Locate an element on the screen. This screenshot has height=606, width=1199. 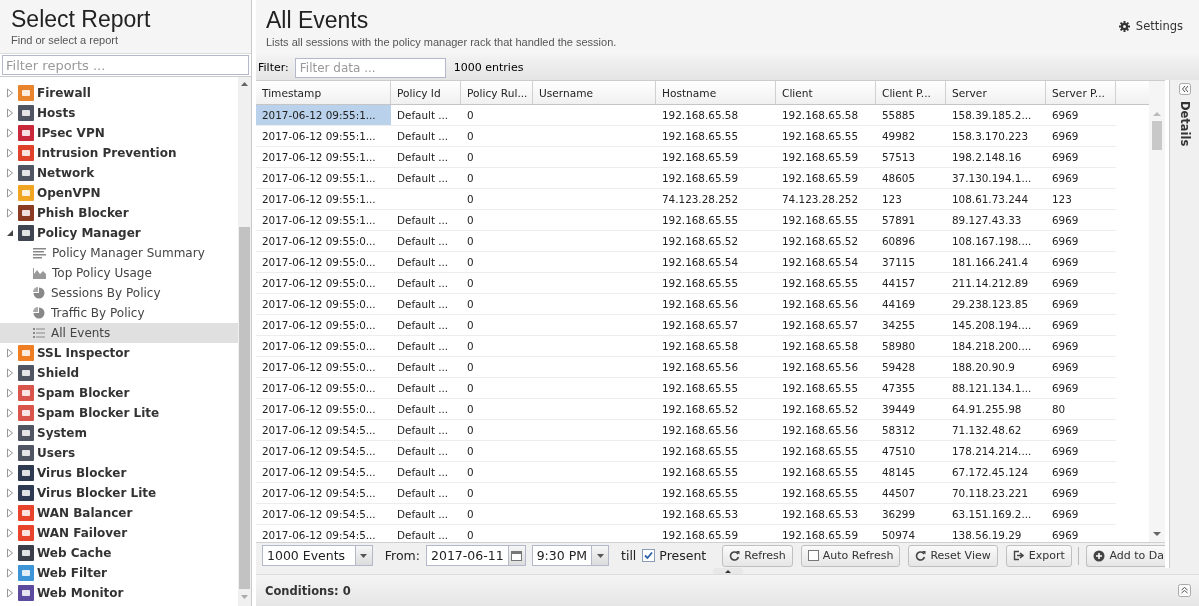
area-chart-icon is located at coordinates (39, 273).